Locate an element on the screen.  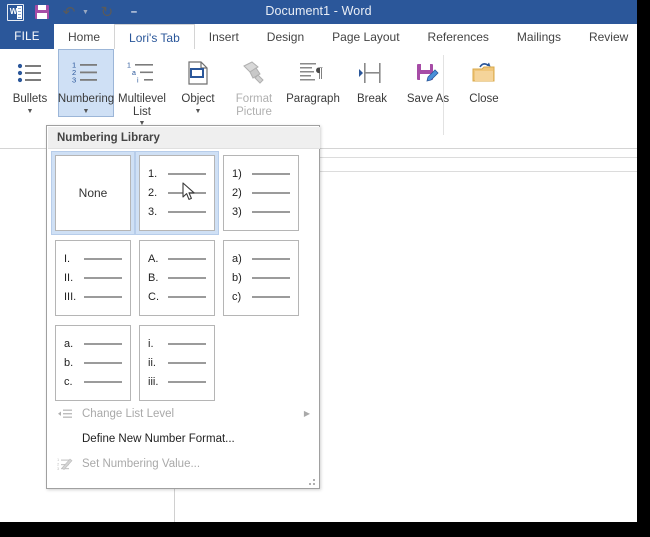
menu-item-change-list-level: Change List Level ▶ is located at coordinates (184, 413).